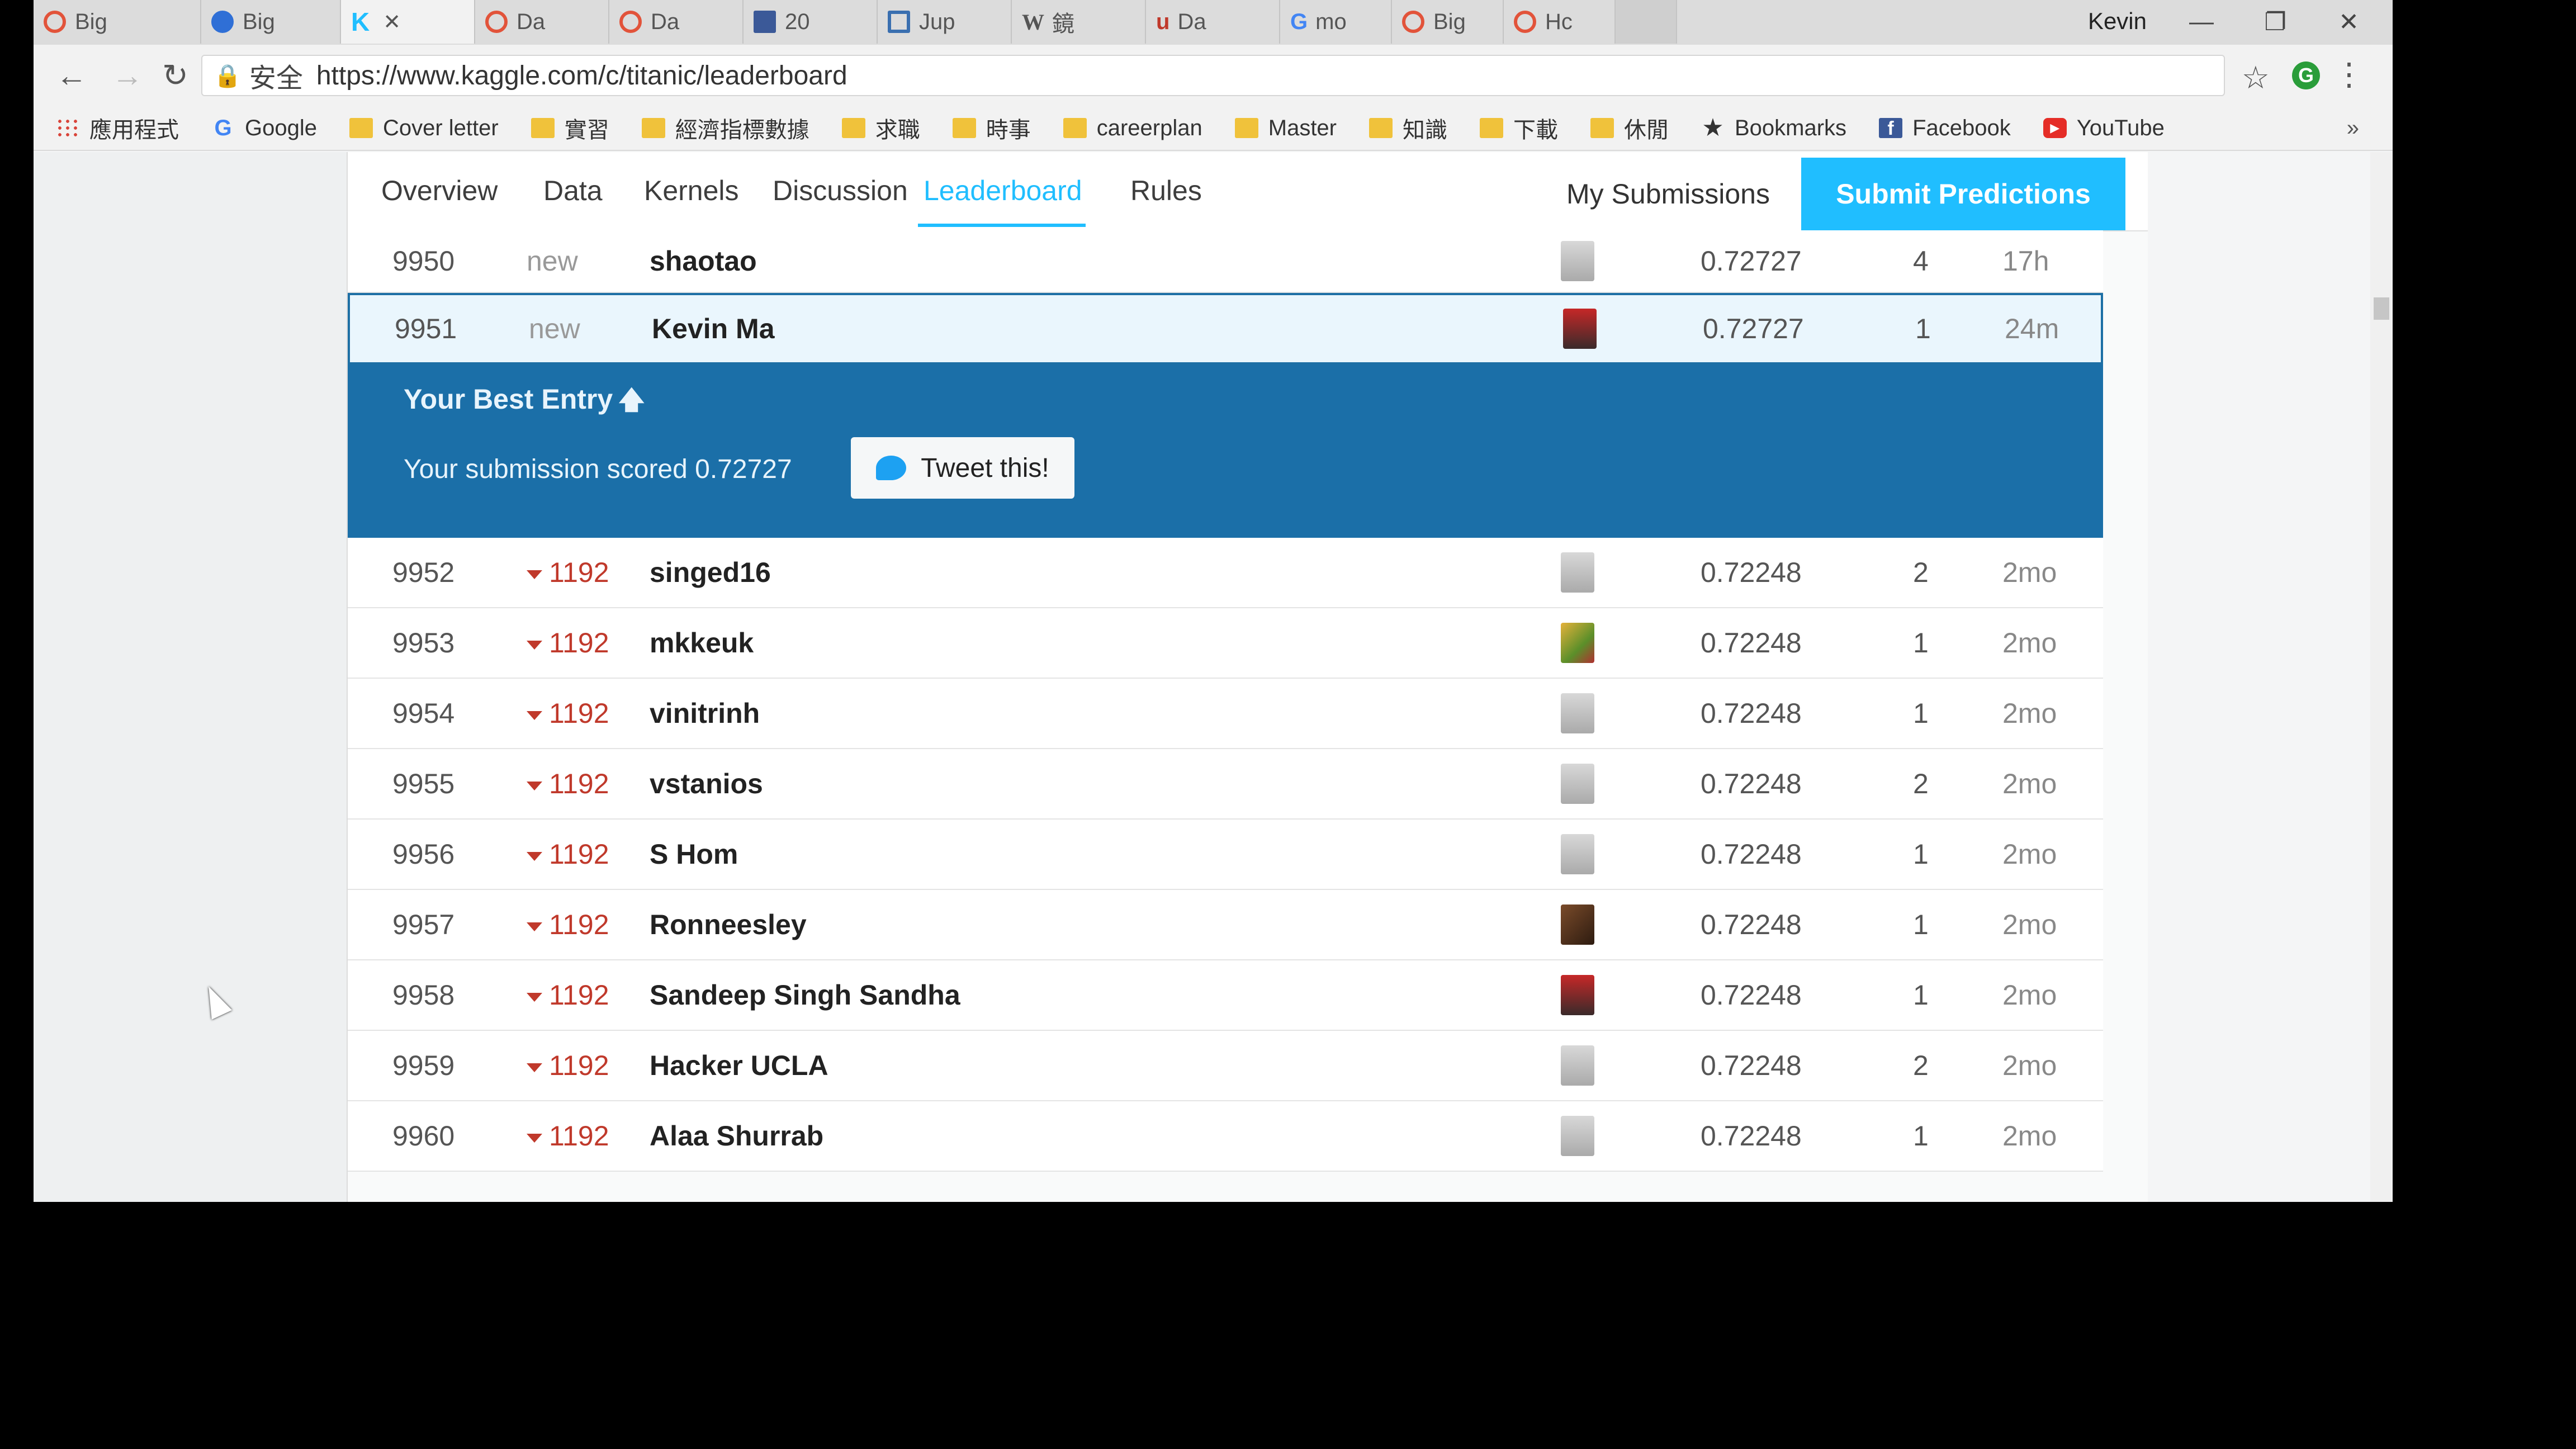 Image resolution: width=2576 pixels, height=1449 pixels. I want to click on bookmark-label: 求職, so click(898, 130).